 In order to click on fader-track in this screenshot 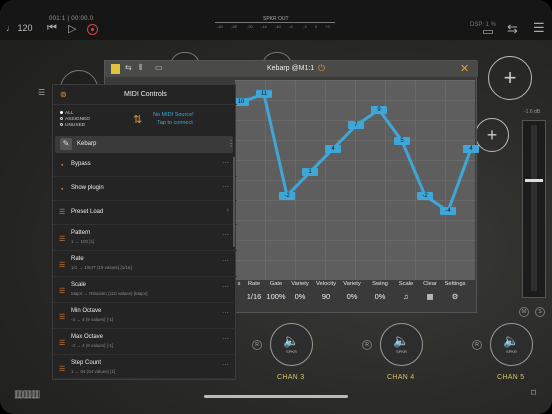, I will do `click(534, 208)`.